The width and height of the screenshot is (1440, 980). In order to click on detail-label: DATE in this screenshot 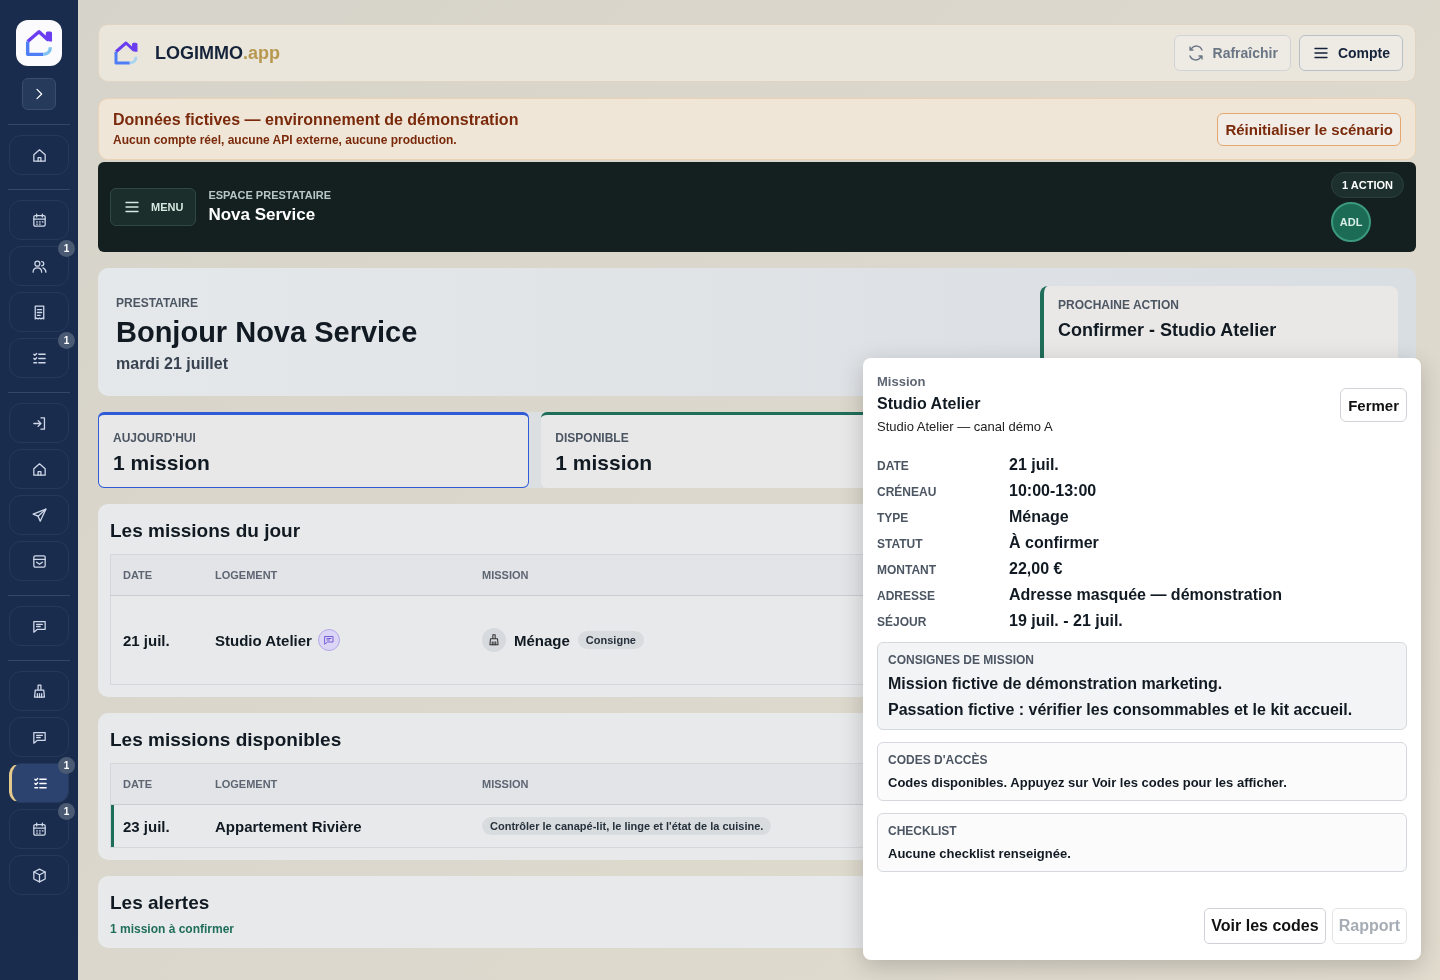, I will do `click(893, 466)`.